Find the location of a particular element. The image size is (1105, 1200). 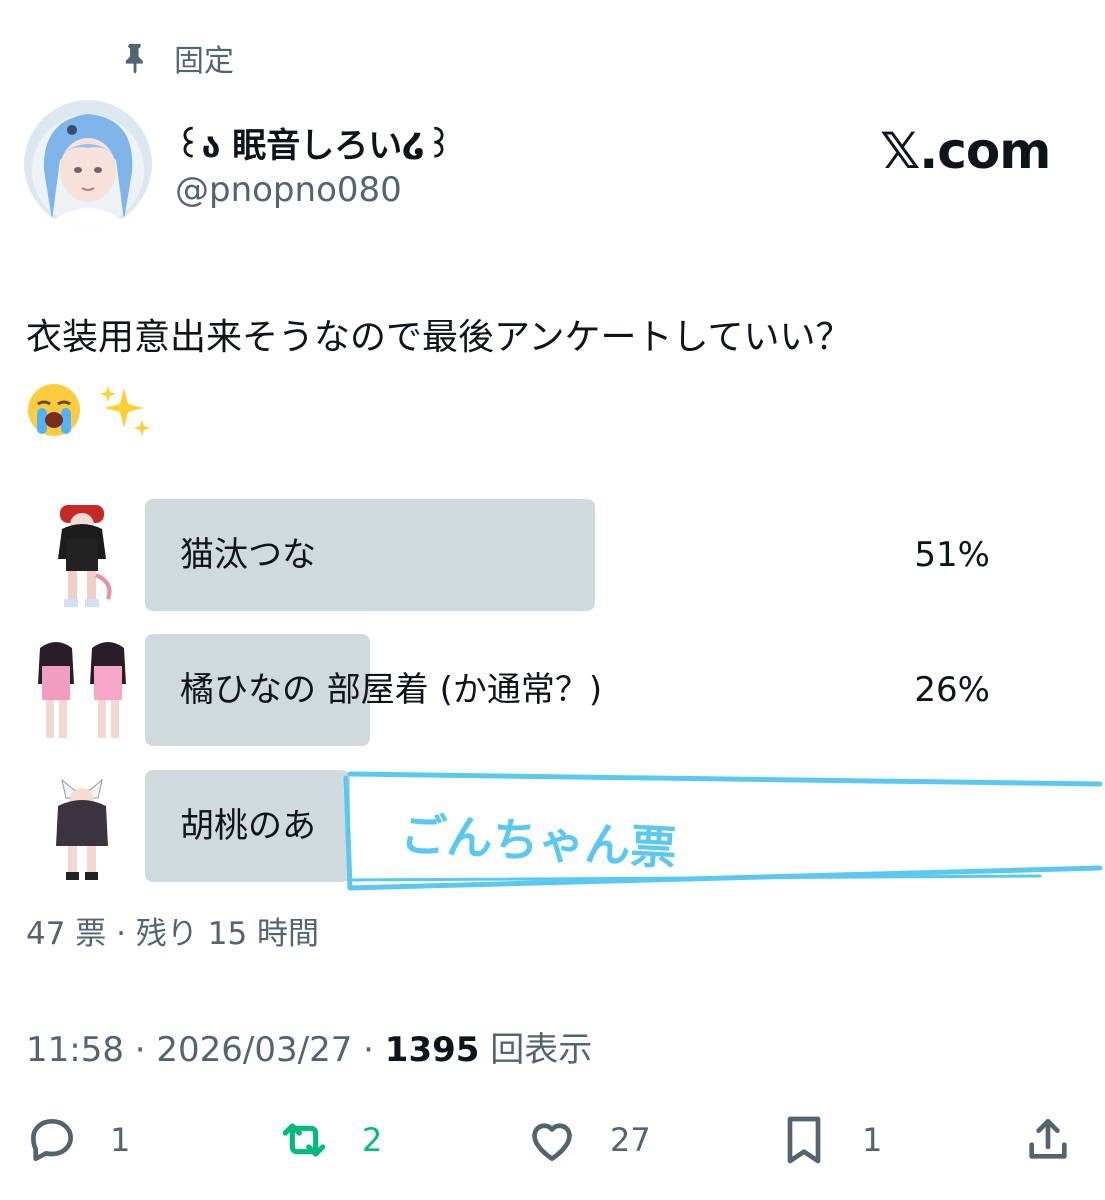

share-button is located at coordinates (1062, 1140).